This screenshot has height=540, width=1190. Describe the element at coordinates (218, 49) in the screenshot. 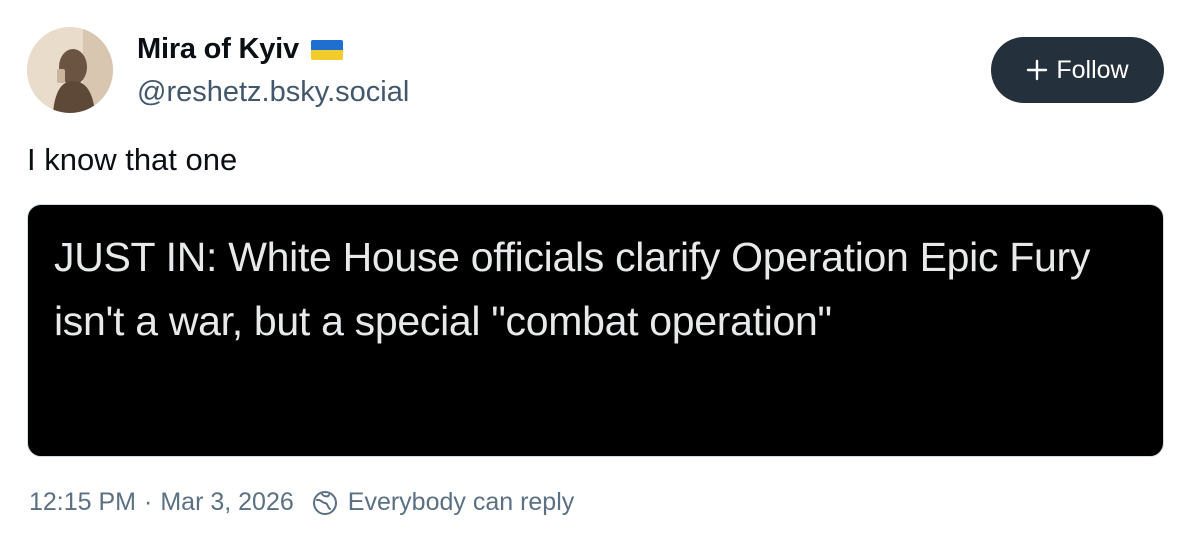

I see `display-name-text: Mira of Kyiv` at that location.